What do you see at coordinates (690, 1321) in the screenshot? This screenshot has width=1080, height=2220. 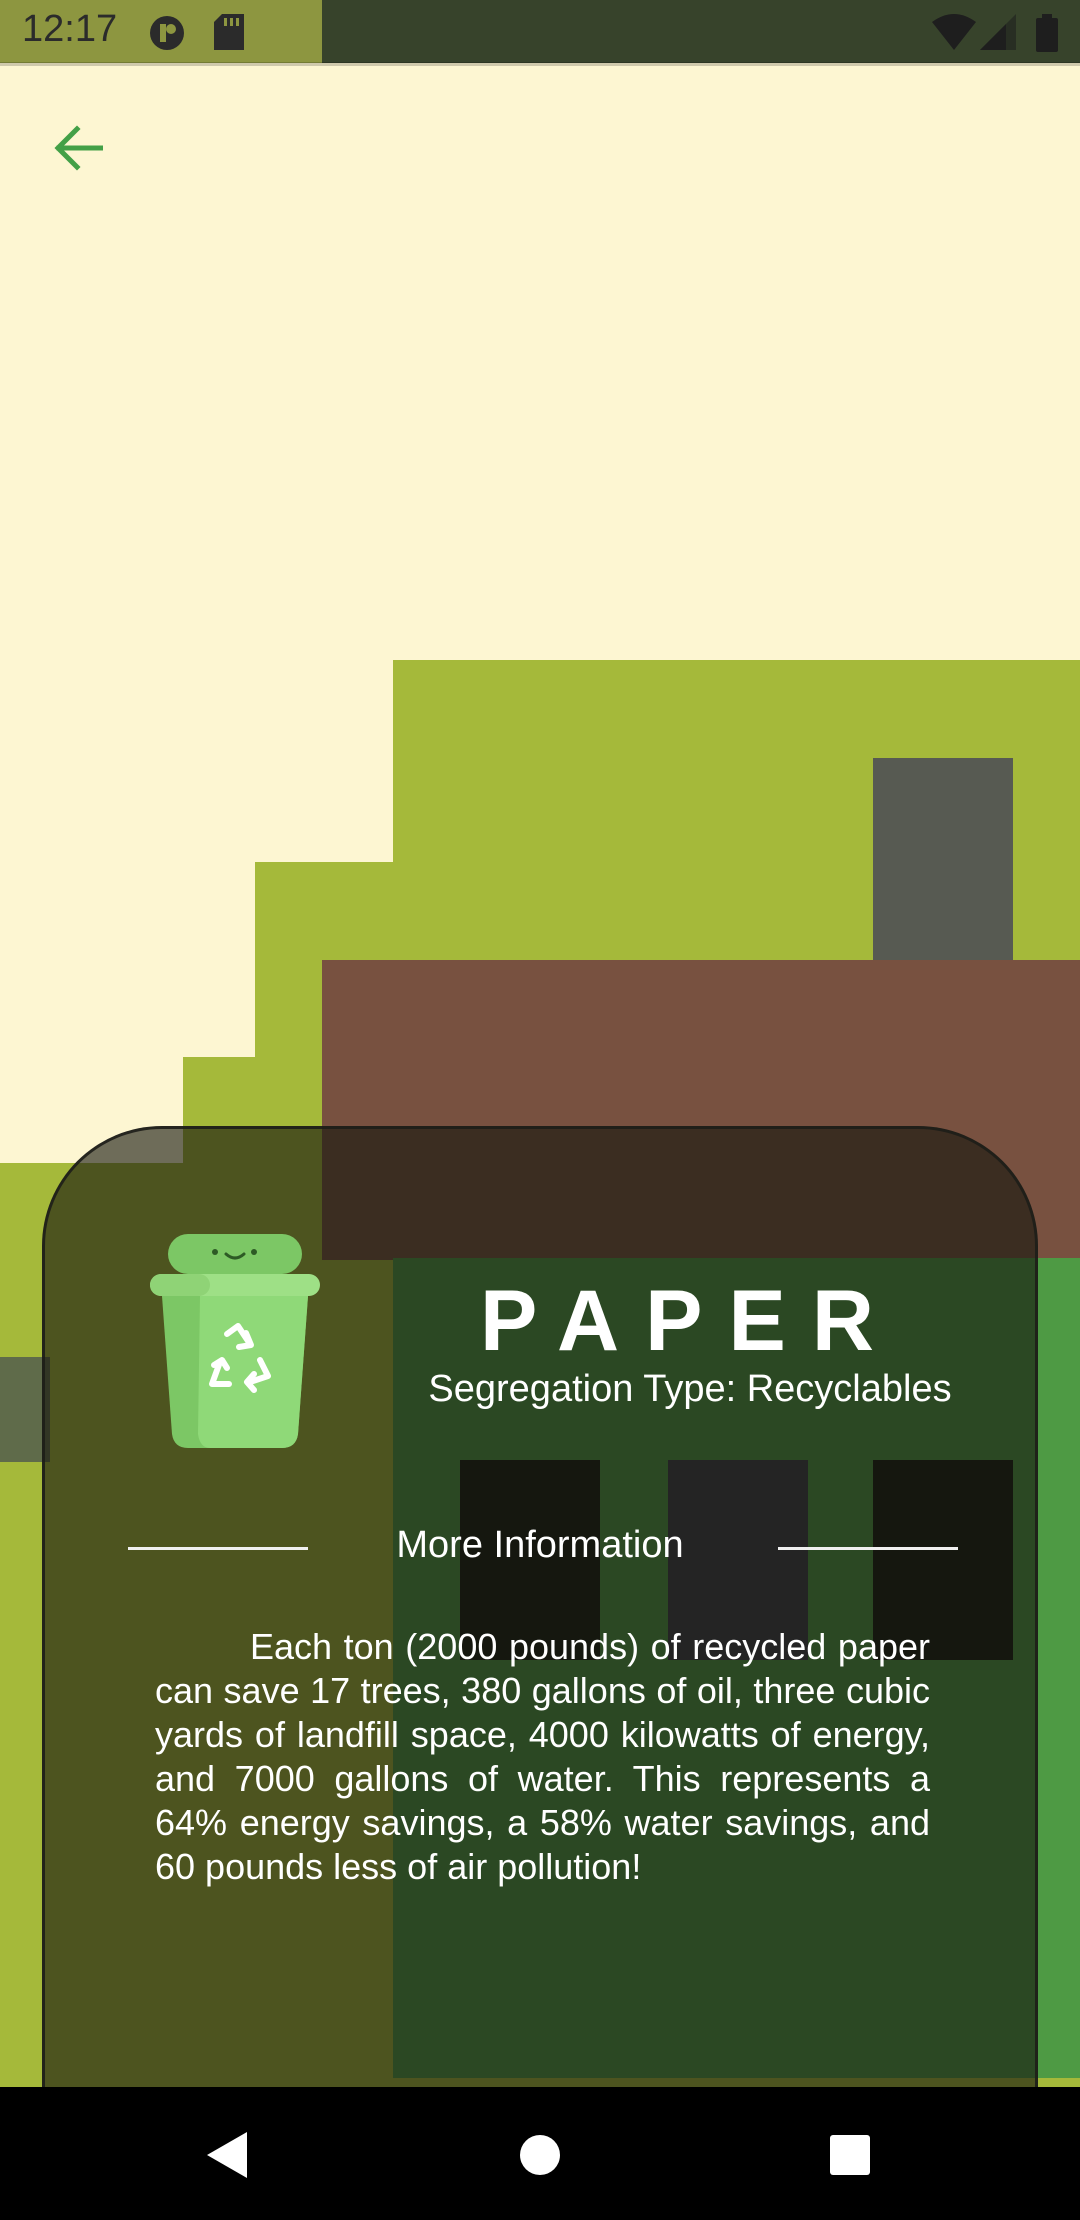 I see `material-title: PAPER` at bounding box center [690, 1321].